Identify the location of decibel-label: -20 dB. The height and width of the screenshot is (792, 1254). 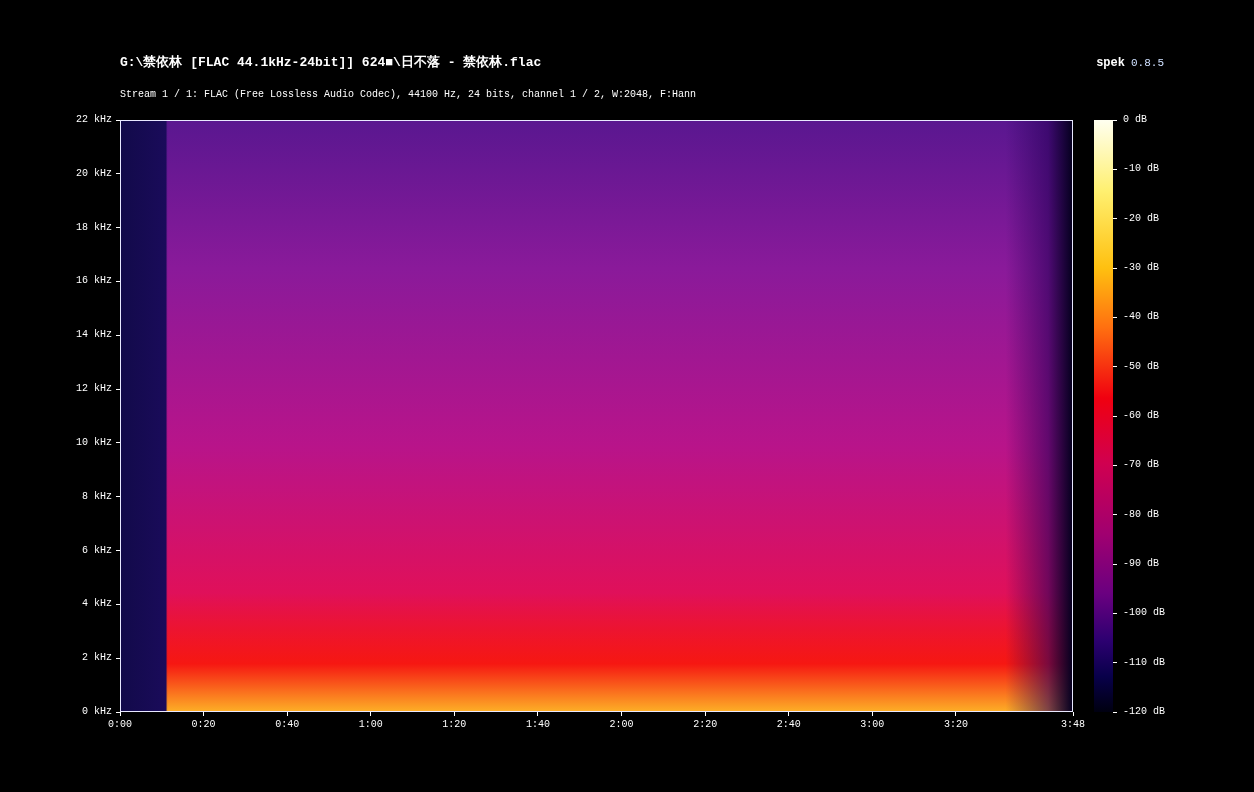
(1141, 218).